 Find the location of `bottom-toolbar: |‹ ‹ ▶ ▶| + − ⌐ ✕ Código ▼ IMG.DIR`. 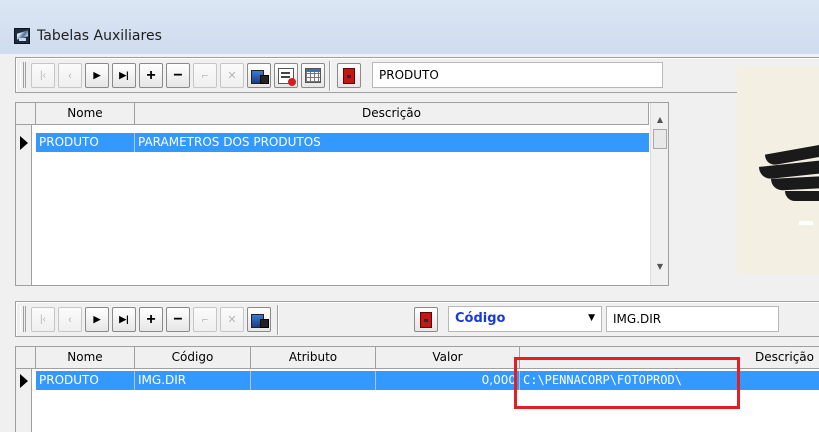

bottom-toolbar: |‹ ‹ ▶ ▶| + − ⌐ ✕ Código ▼ IMG.DIR is located at coordinates (417, 319).